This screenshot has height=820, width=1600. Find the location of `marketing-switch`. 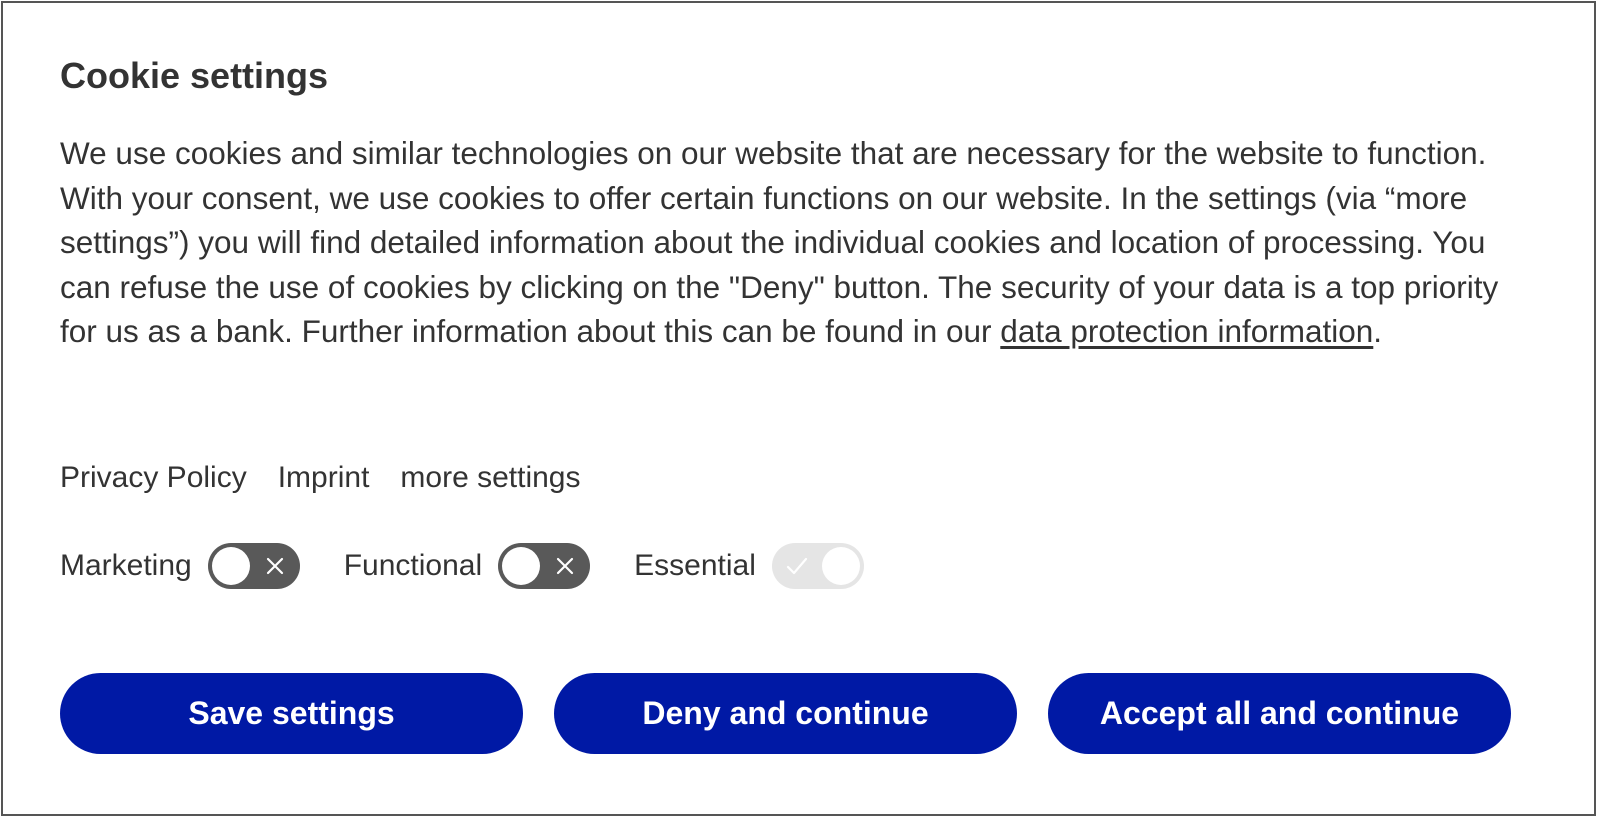

marketing-switch is located at coordinates (253, 566).